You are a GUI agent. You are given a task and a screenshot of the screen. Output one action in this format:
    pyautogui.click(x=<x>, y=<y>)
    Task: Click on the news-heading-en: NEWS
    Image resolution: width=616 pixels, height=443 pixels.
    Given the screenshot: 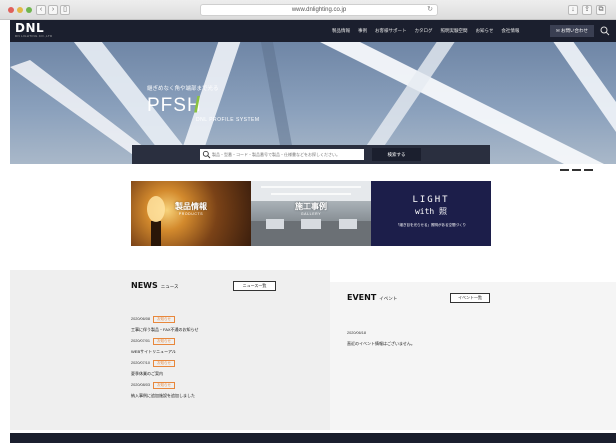 What is the action you would take?
    pyautogui.click(x=144, y=285)
    